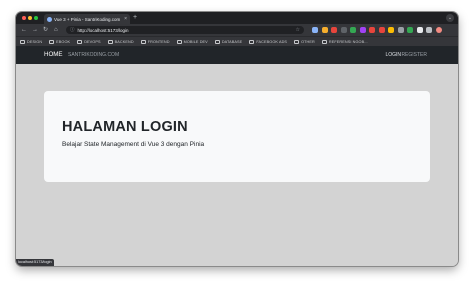  I want to click on bookmark-item: FACEBOOK ADS, so click(268, 41).